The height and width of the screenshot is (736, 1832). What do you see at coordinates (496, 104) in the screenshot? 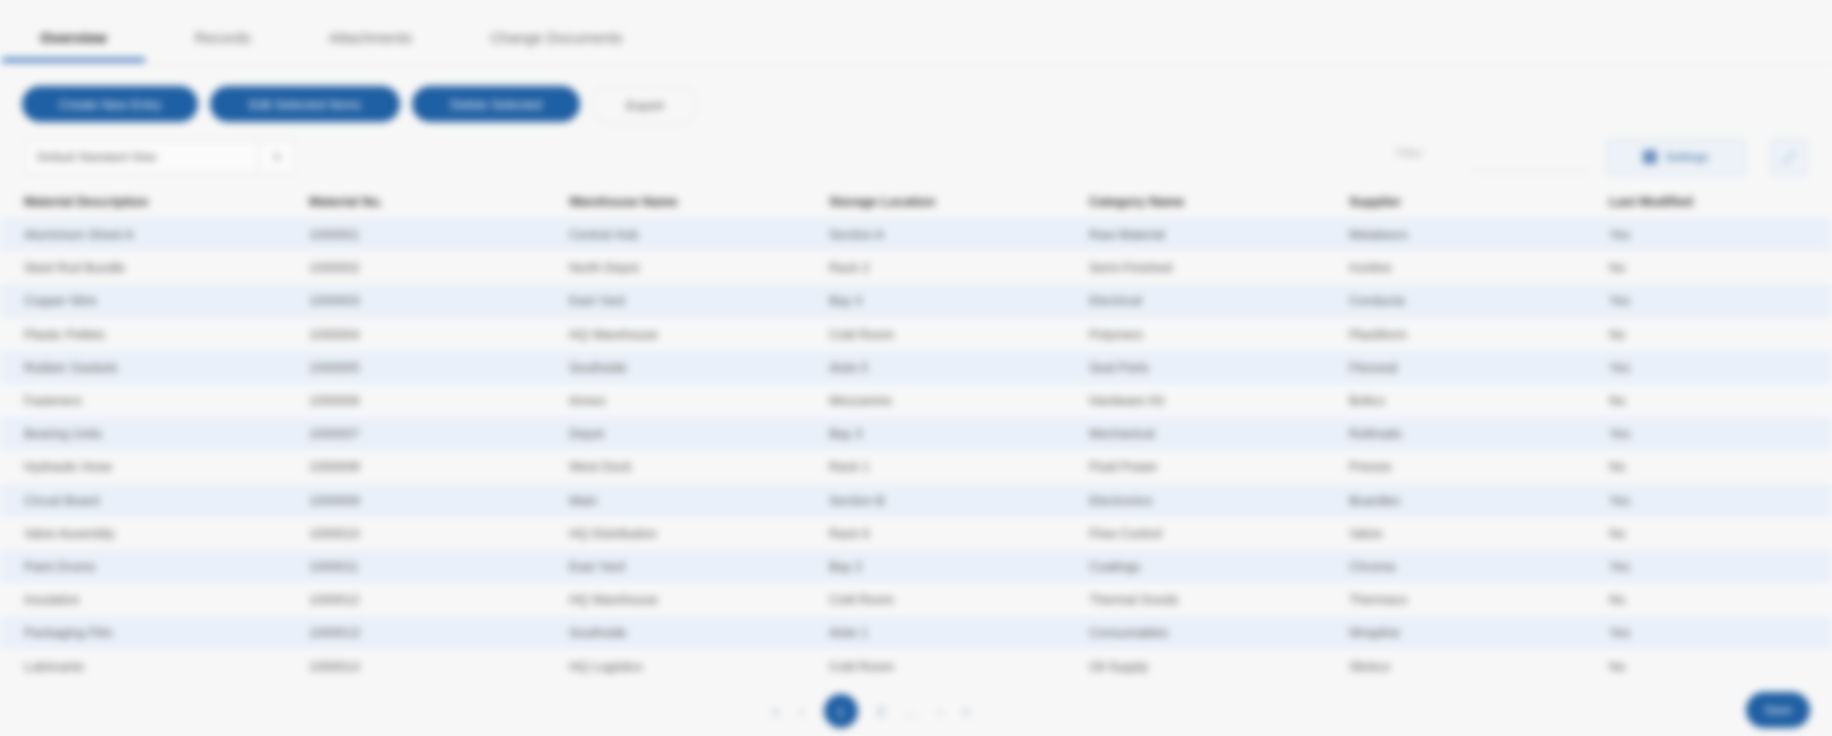
I see `delete-selected-button: Delete Selected` at bounding box center [496, 104].